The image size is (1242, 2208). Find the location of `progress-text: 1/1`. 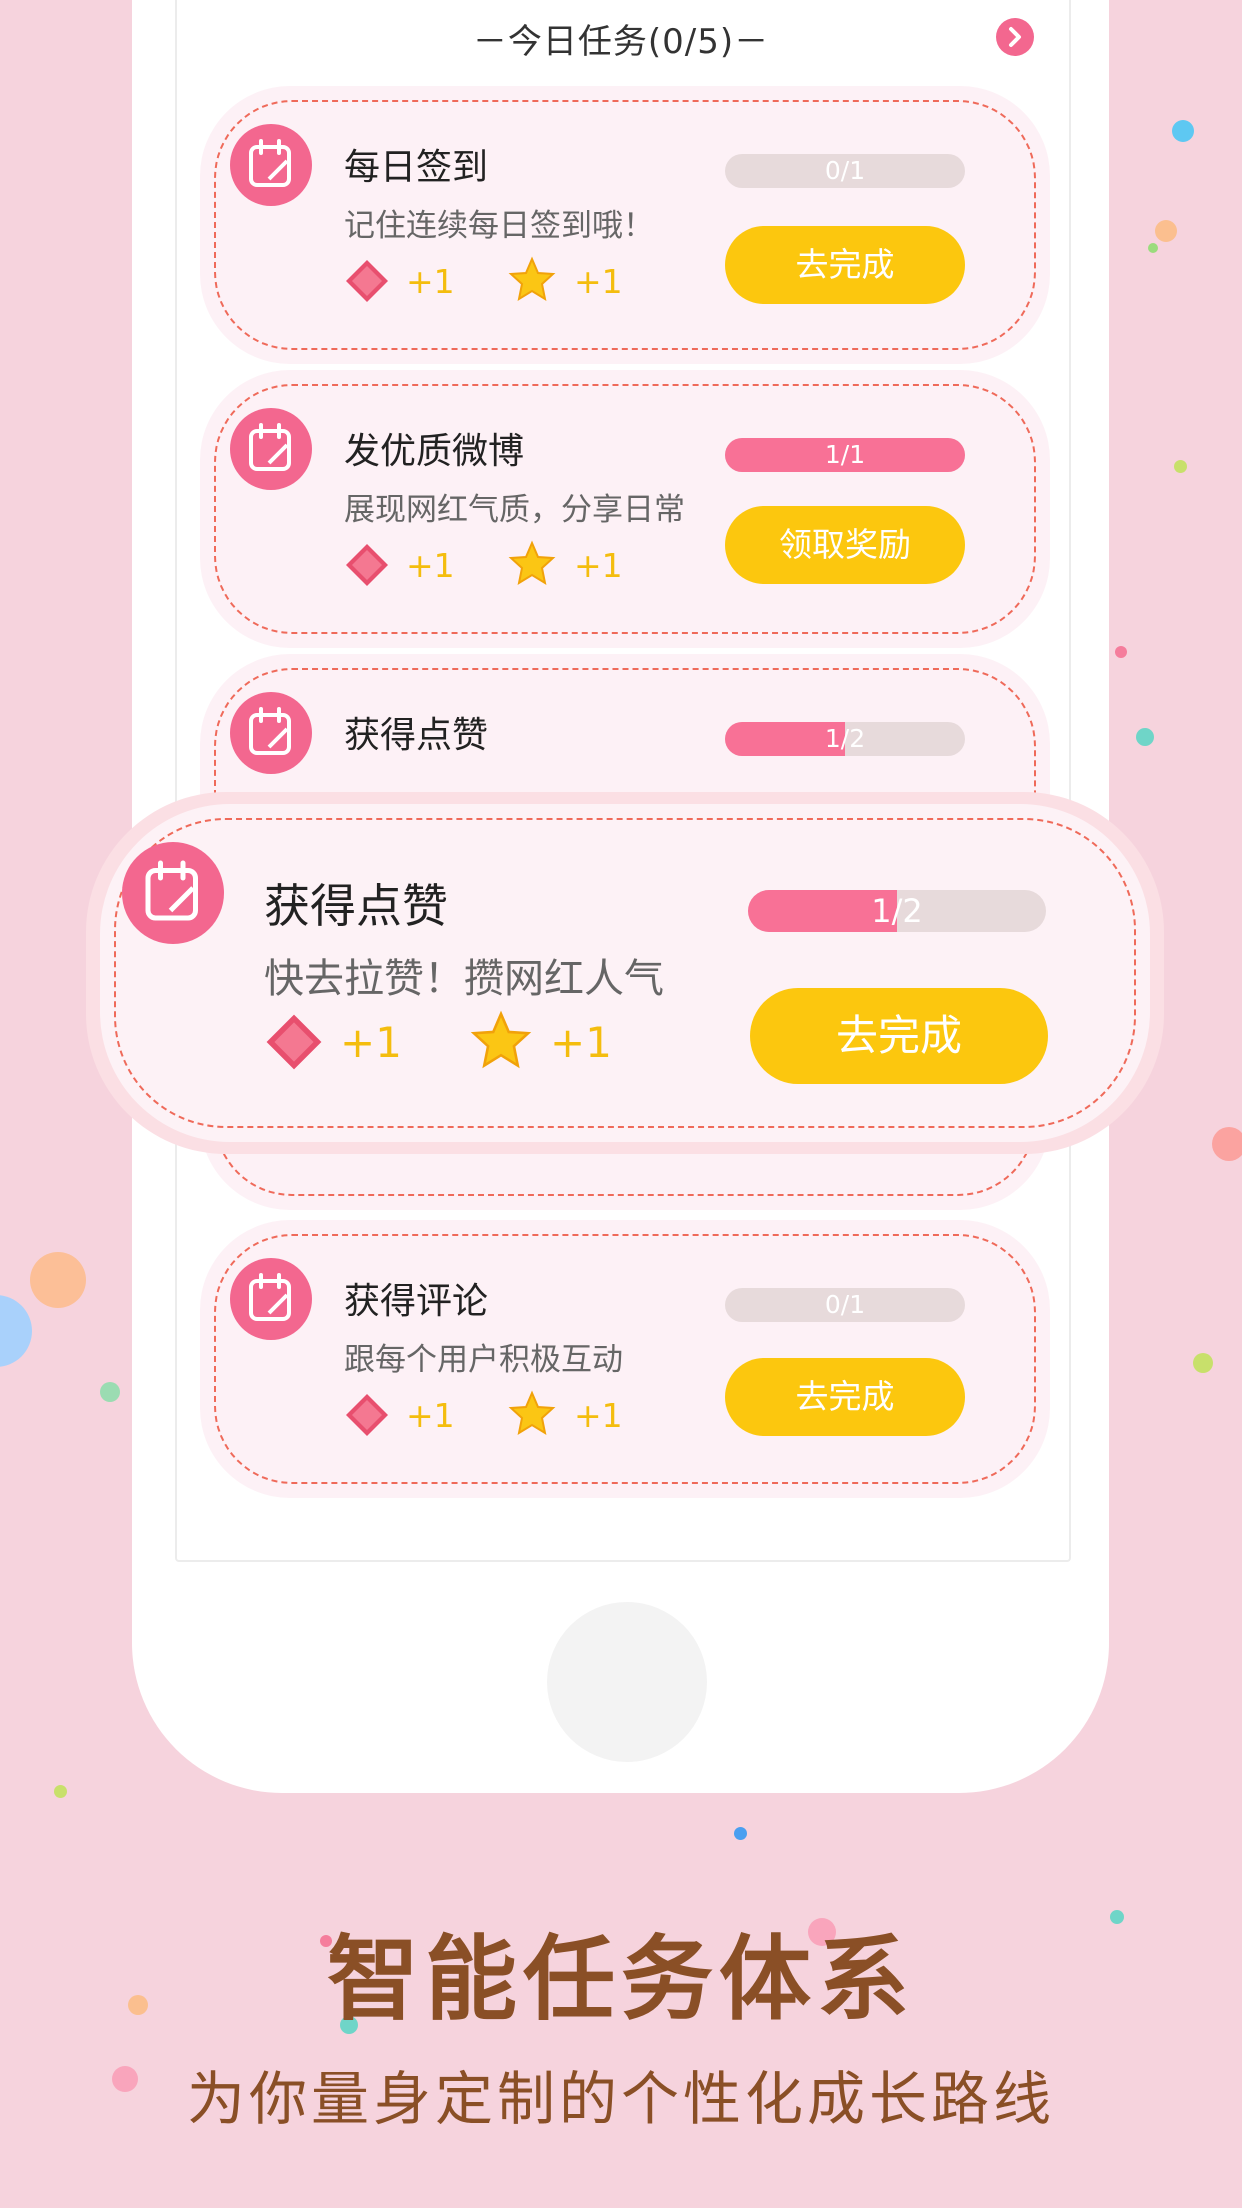

progress-text: 1/1 is located at coordinates (845, 454).